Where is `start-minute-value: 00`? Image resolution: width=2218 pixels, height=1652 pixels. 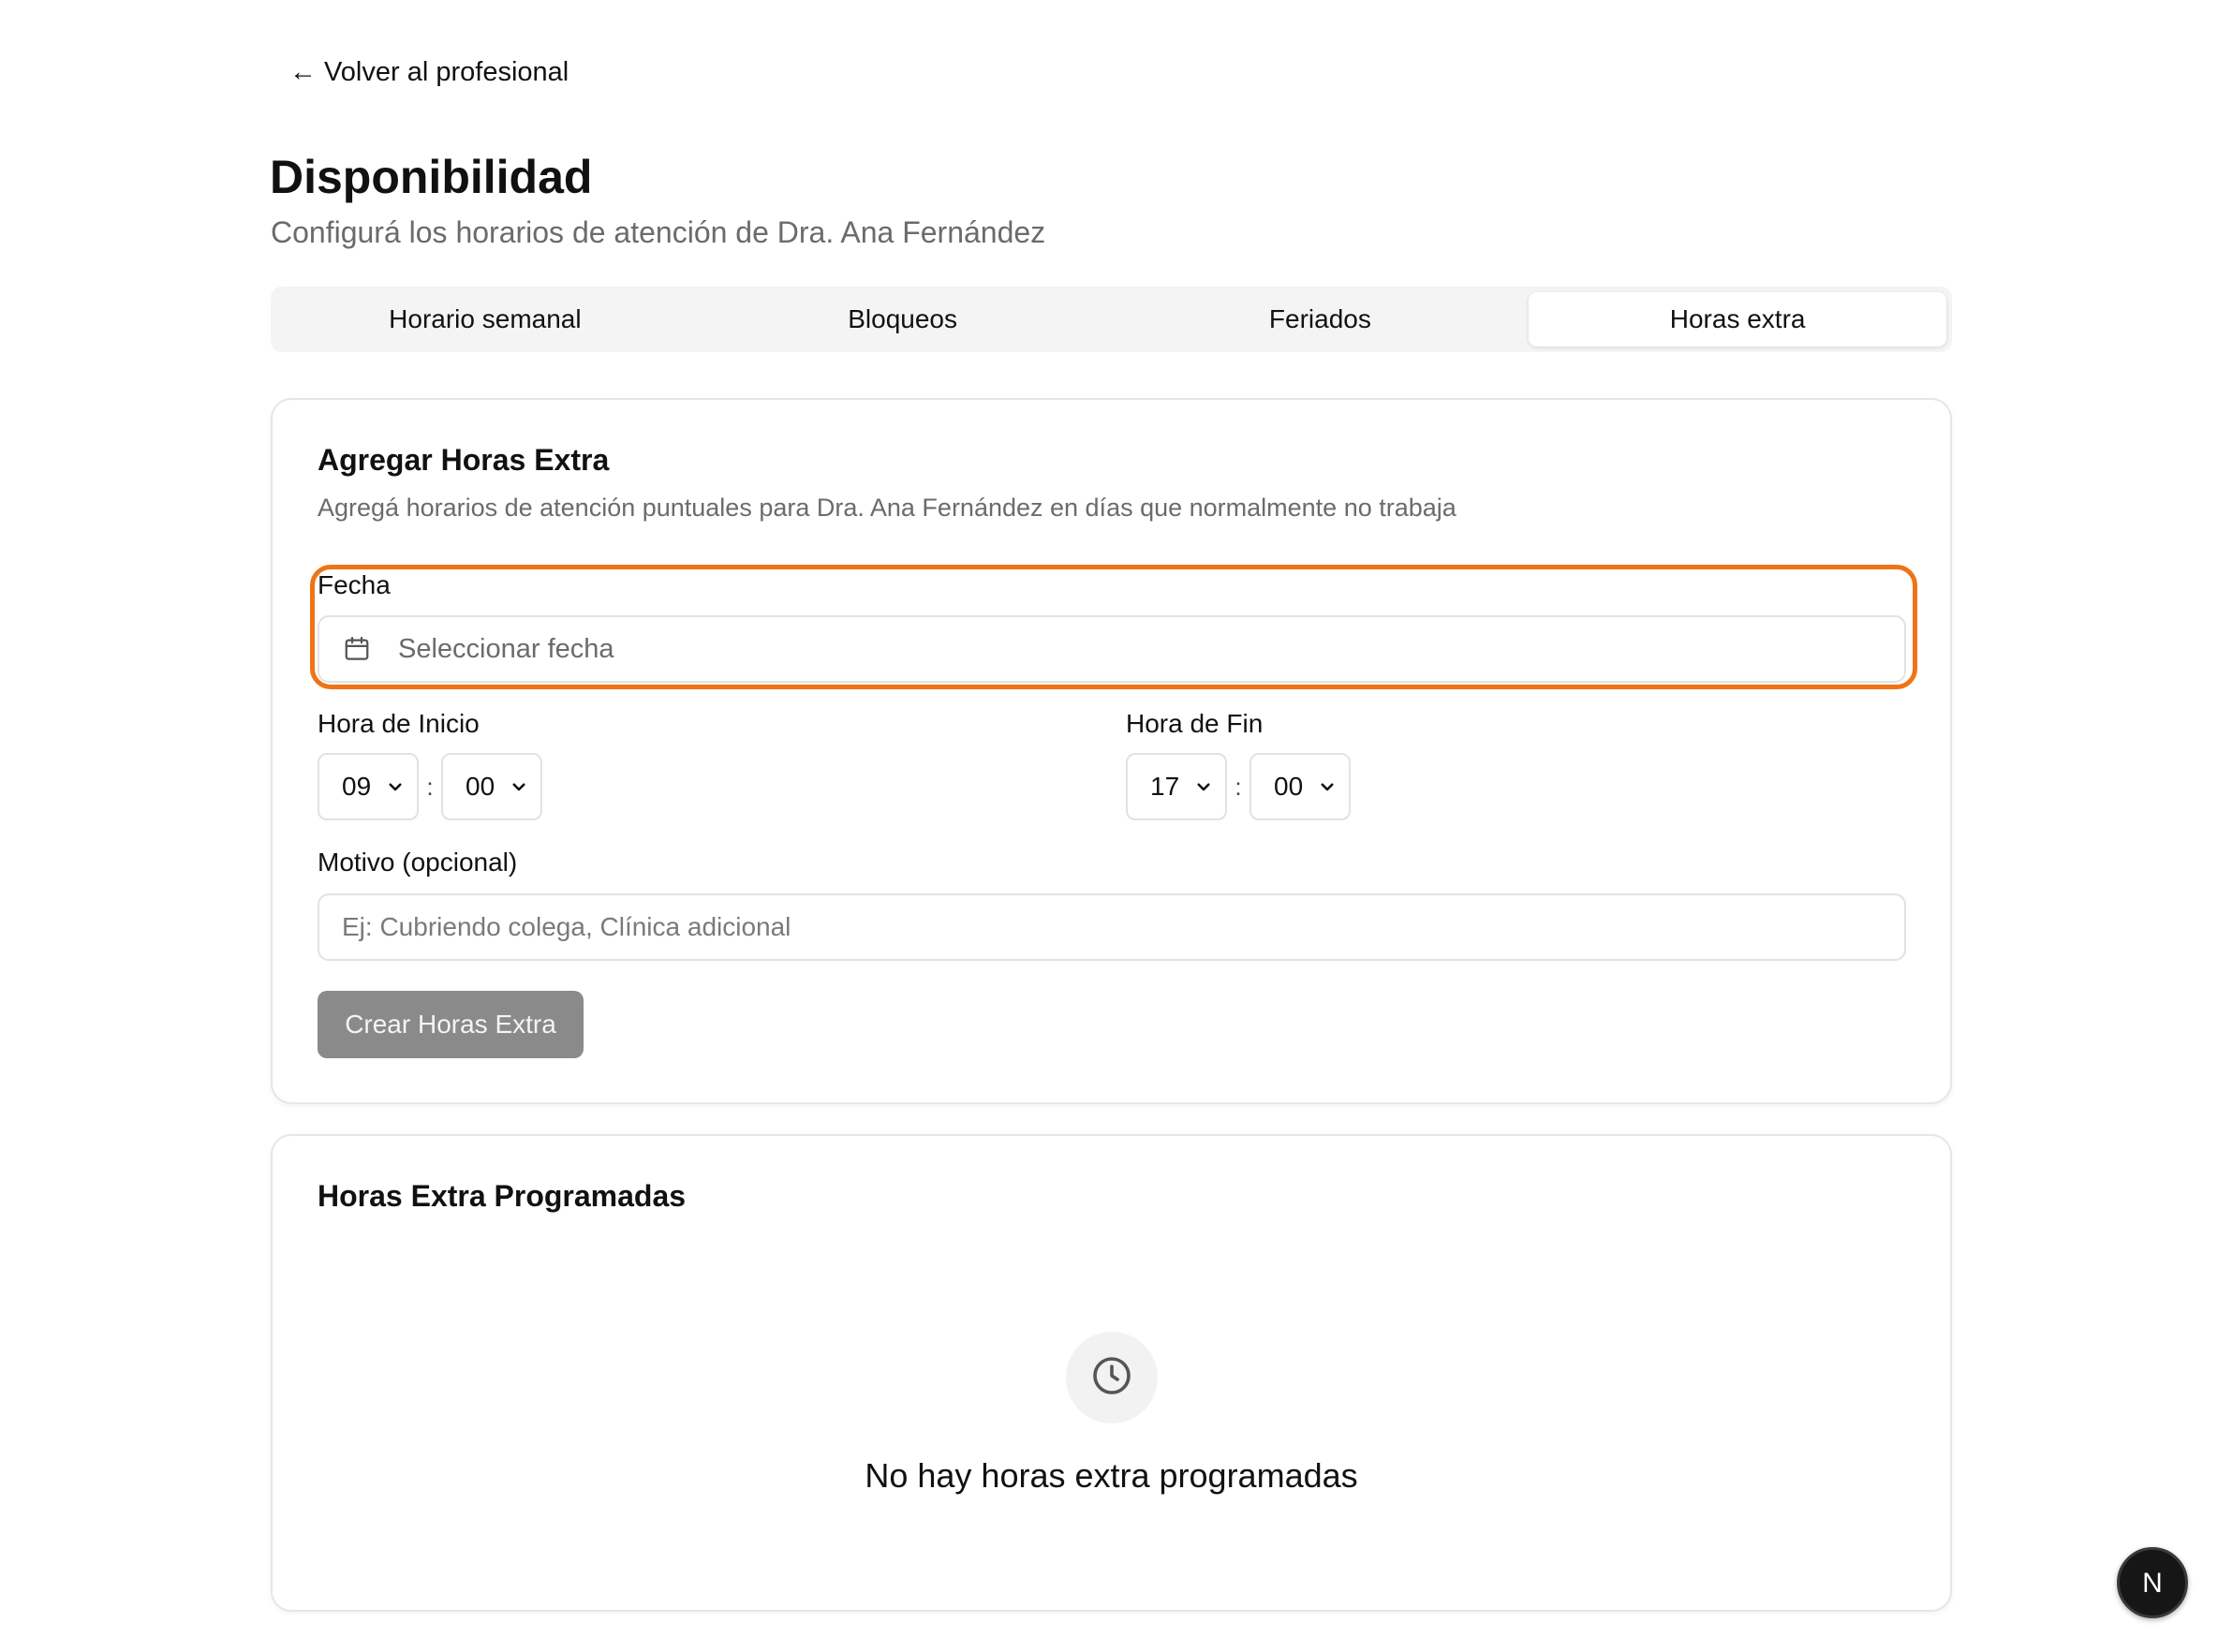
start-minute-value: 00 is located at coordinates (480, 786).